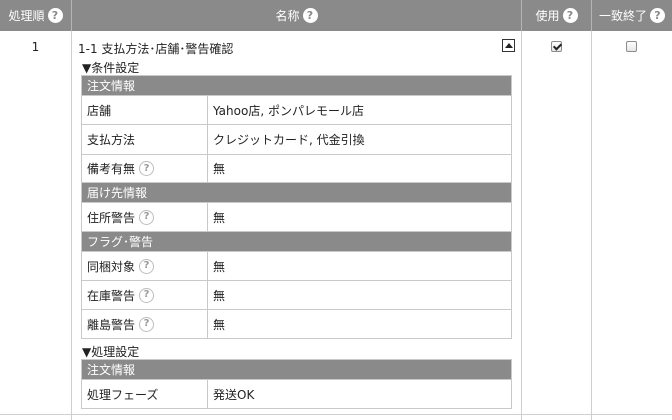 The image size is (672, 420). What do you see at coordinates (288, 110) in the screenshot?
I see `condition-value: Yahoo店, ポンパレモール店` at bounding box center [288, 110].